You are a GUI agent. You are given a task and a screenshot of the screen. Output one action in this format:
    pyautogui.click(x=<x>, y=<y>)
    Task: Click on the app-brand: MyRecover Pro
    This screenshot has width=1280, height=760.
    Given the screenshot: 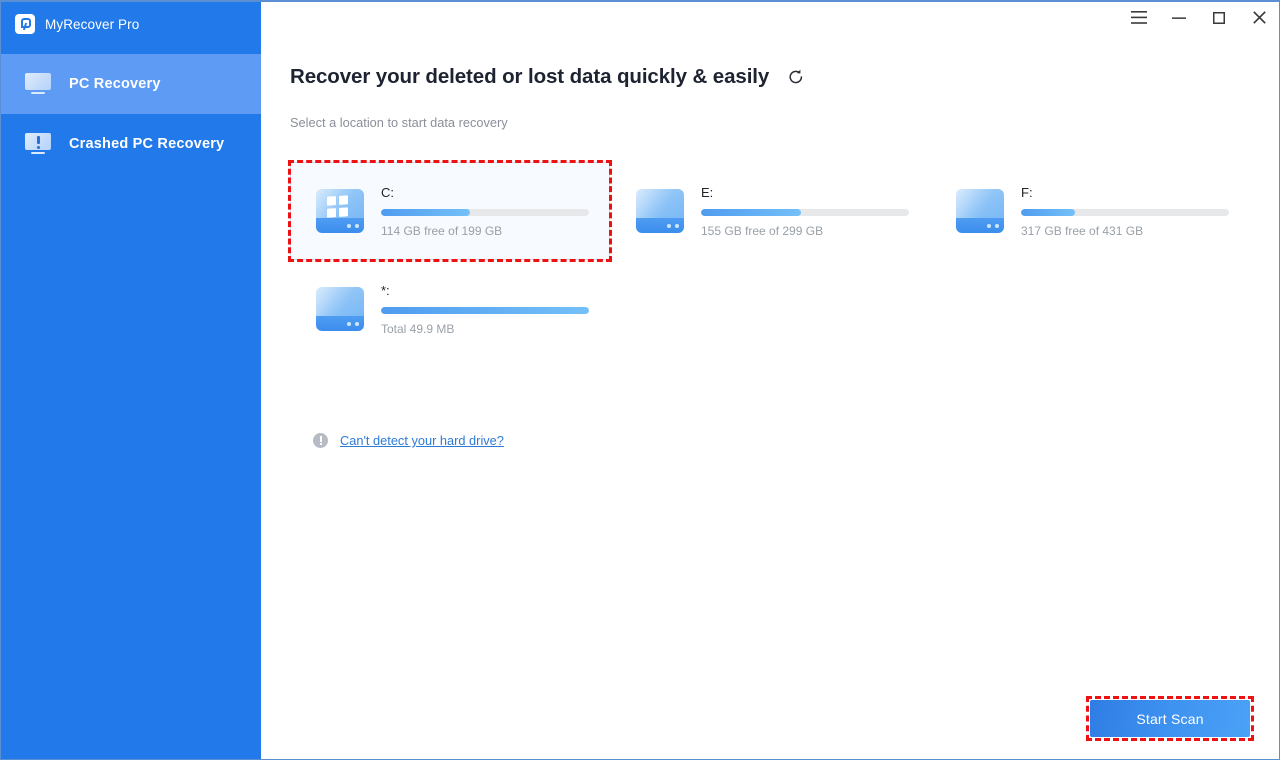 What is the action you would take?
    pyautogui.click(x=131, y=24)
    